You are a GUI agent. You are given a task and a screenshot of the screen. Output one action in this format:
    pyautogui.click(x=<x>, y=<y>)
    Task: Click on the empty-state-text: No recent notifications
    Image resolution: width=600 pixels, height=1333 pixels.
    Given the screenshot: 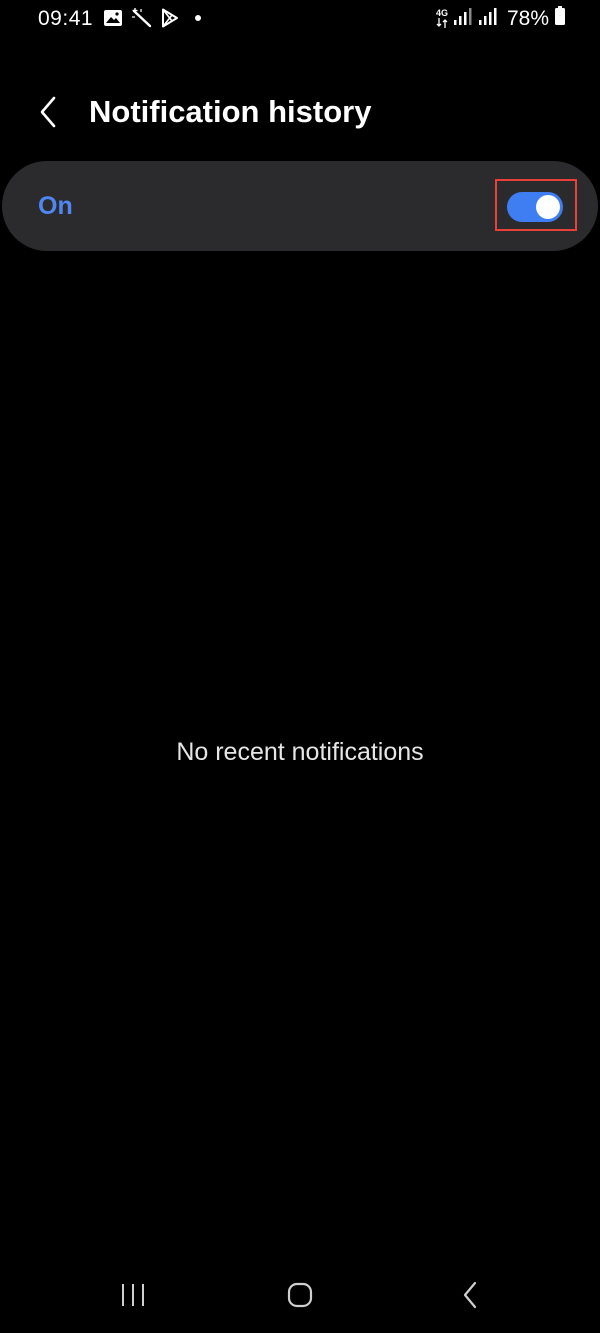 What is the action you would take?
    pyautogui.click(x=300, y=752)
    